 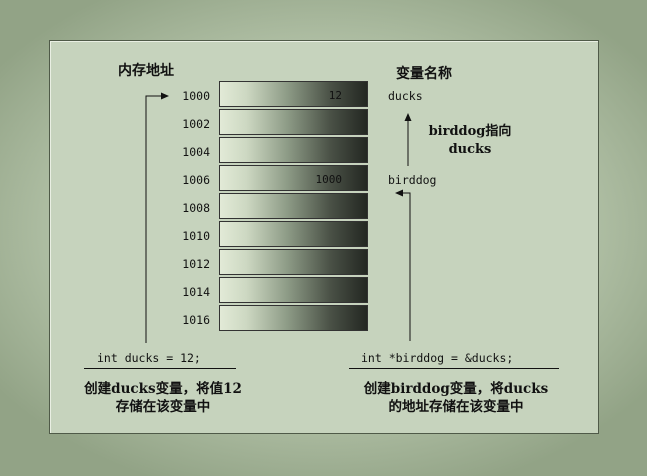 I want to click on birddog-caption-line2: 的地址存储在该变量中, so click(x=456, y=407).